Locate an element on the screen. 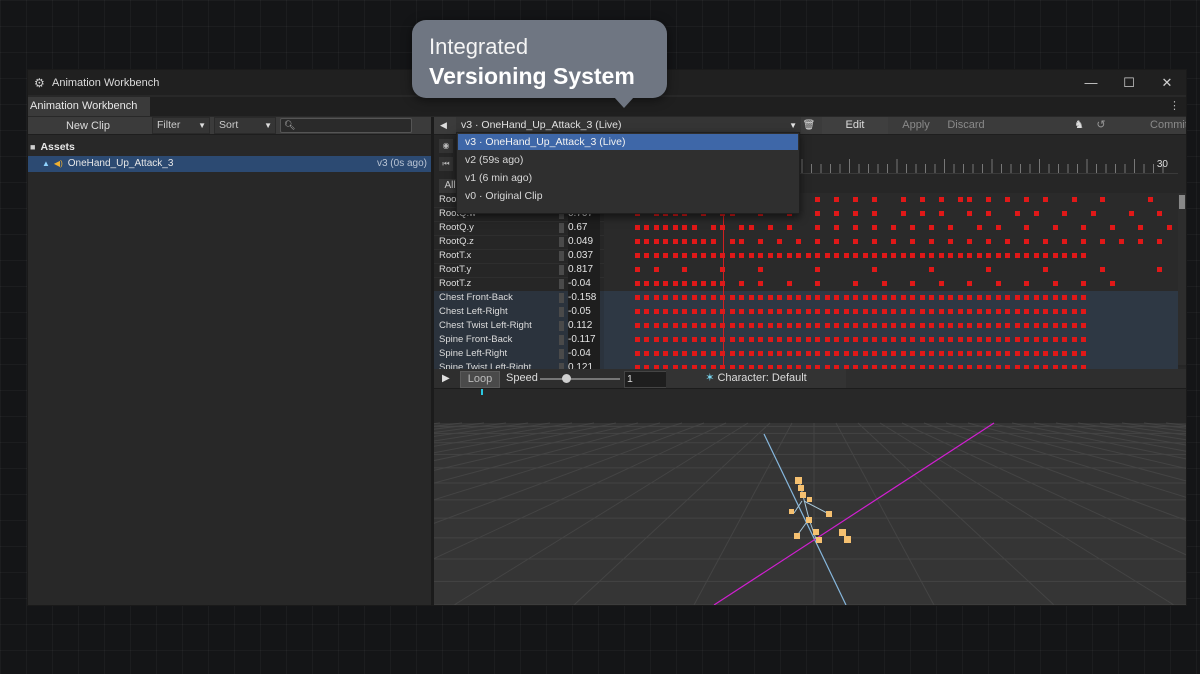 Image resolution: width=1200 pixels, height=674 pixels. character-icon: ♞ is located at coordinates (1079, 125).